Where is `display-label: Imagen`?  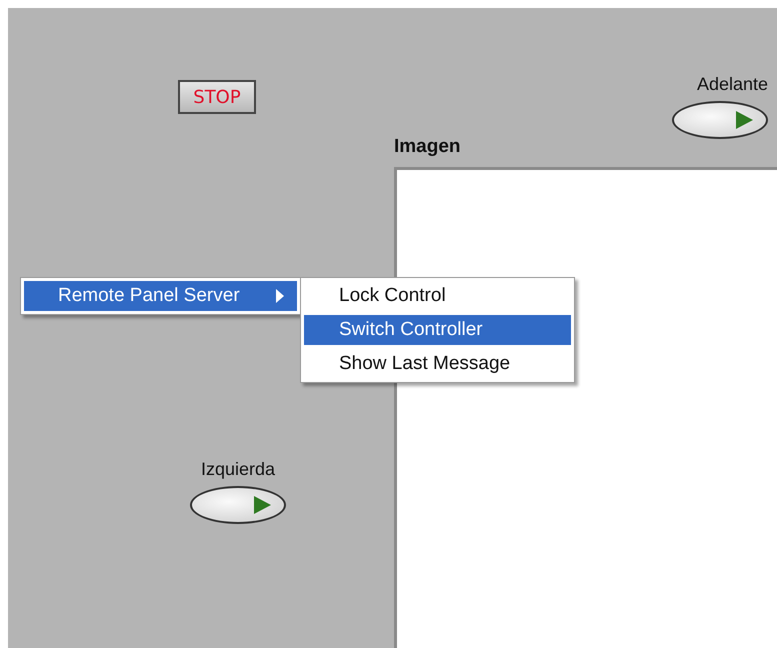
display-label: Imagen is located at coordinates (427, 147).